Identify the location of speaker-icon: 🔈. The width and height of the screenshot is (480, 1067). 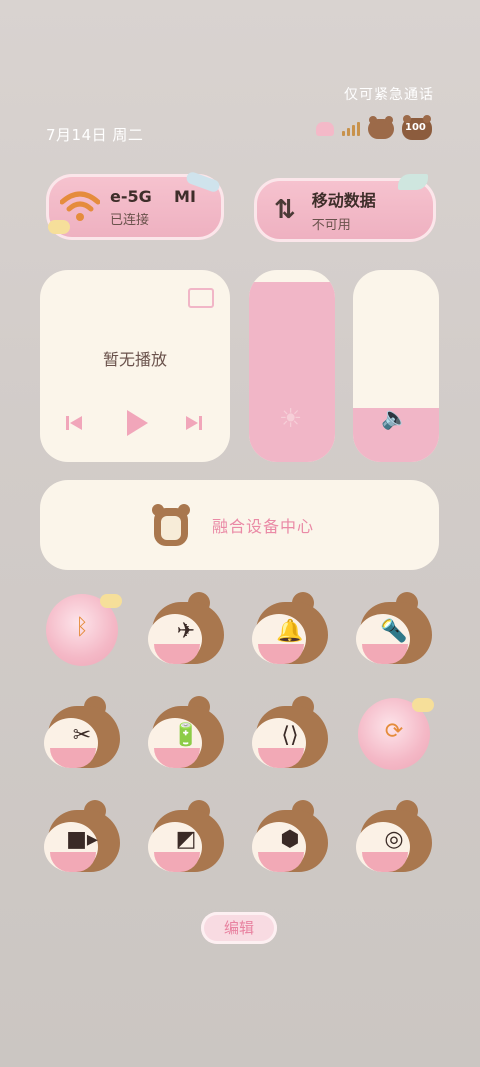
(395, 418).